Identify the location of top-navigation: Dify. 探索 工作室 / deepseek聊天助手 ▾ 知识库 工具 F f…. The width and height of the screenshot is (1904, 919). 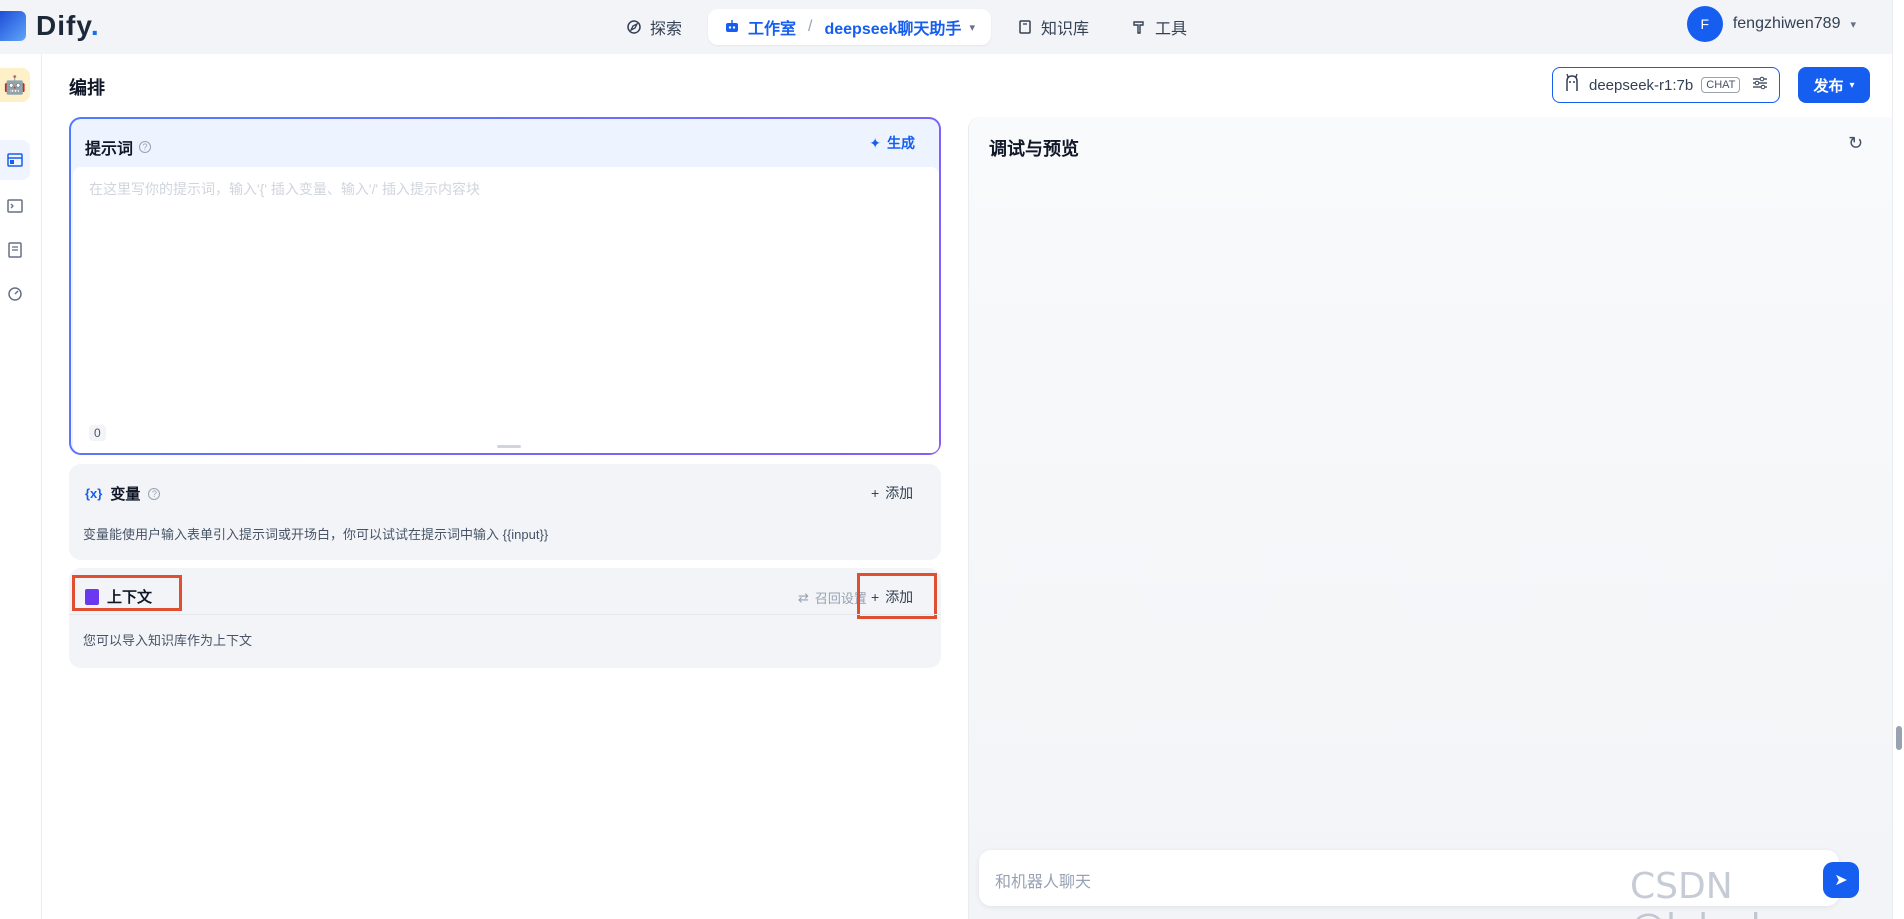
(952, 27).